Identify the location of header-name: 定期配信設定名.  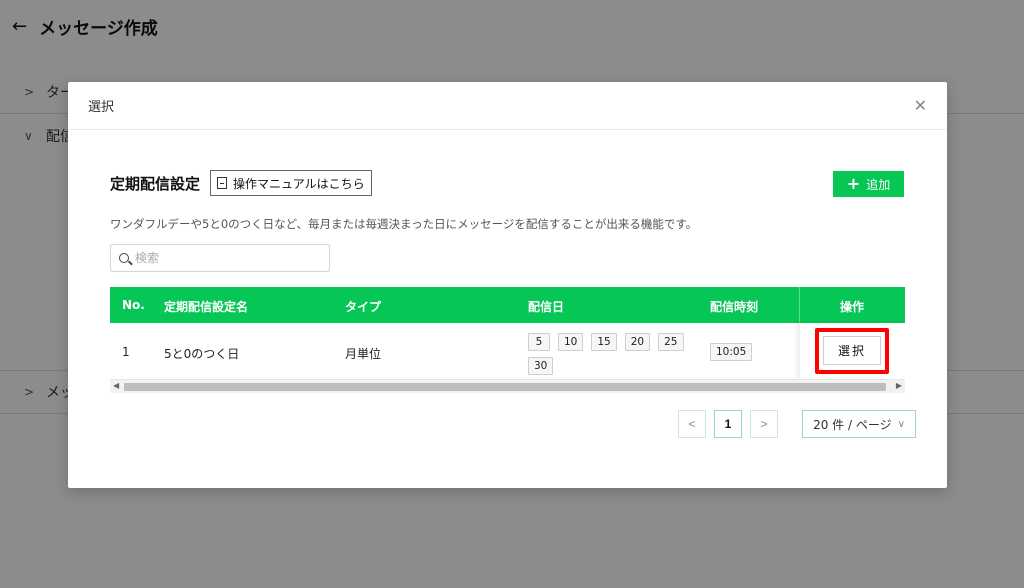
(206, 307).